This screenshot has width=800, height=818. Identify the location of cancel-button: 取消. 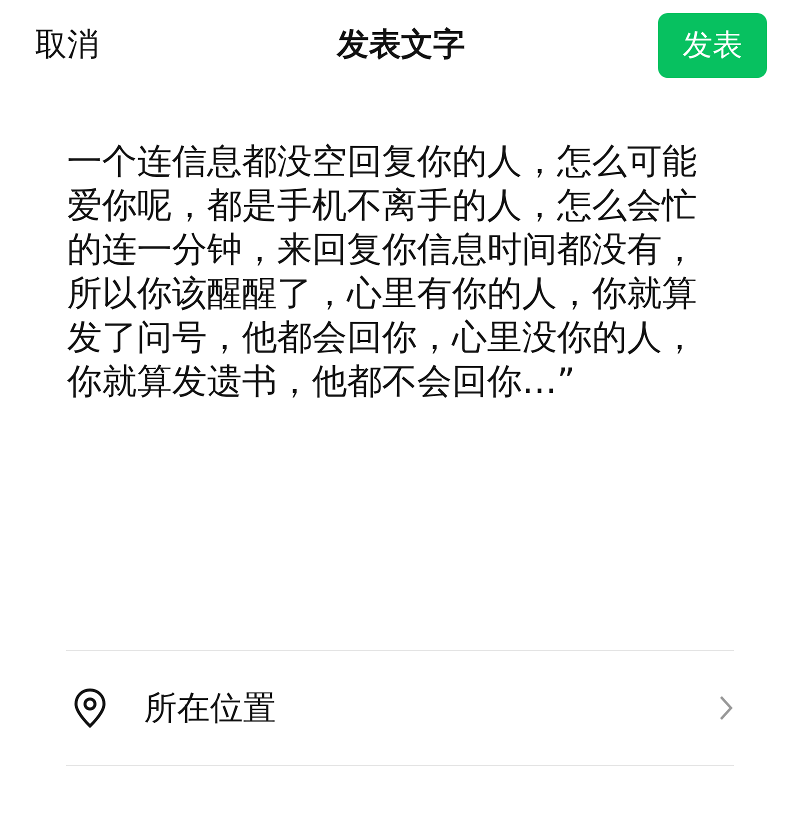
(67, 45).